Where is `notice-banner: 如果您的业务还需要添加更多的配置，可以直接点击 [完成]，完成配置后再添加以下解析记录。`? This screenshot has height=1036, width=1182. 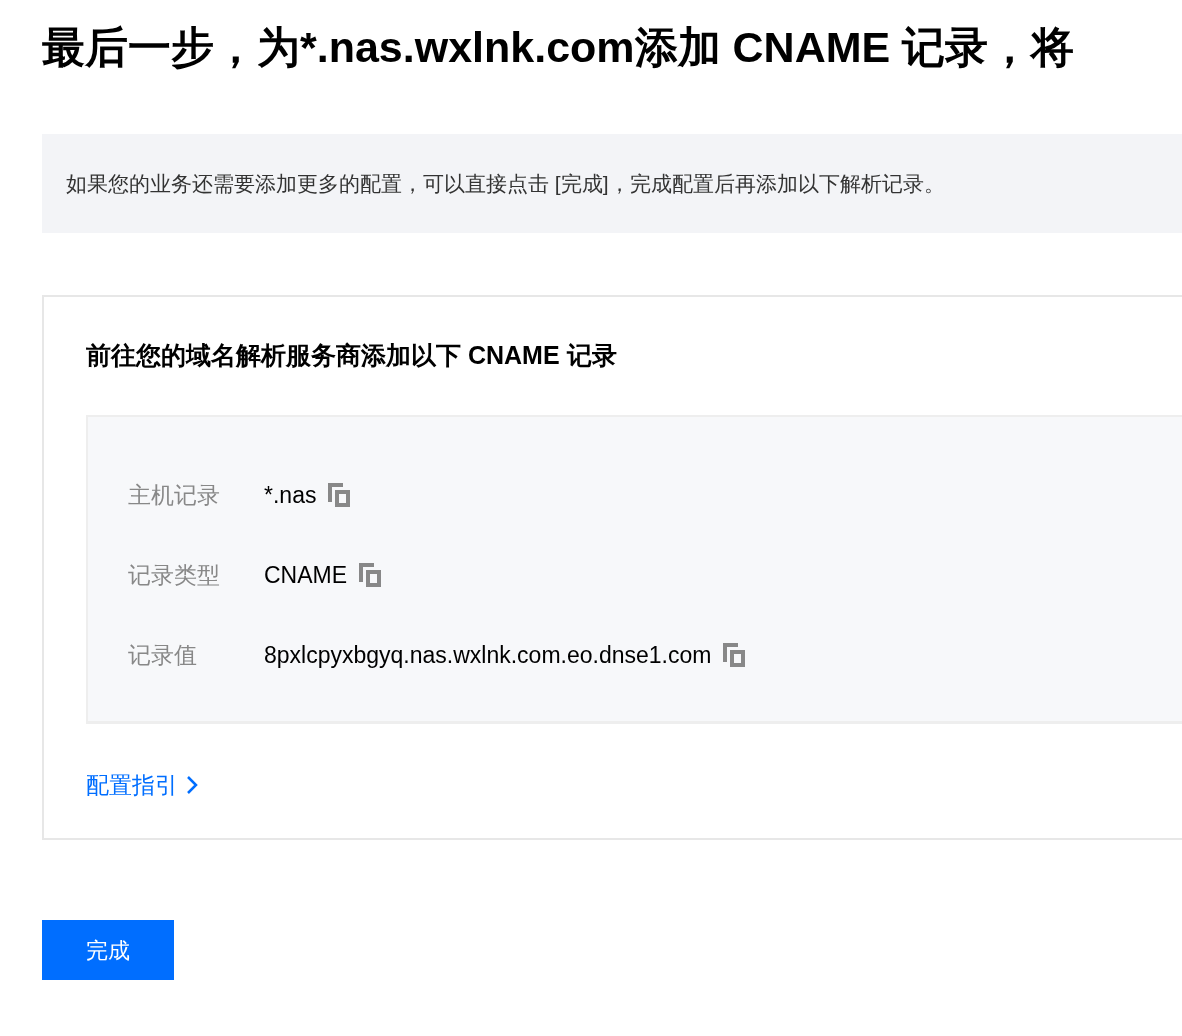 notice-banner: 如果您的业务还需要添加更多的配置，可以直接点击 [完成]，完成配置后再添加以下解析记录。 is located at coordinates (612, 183).